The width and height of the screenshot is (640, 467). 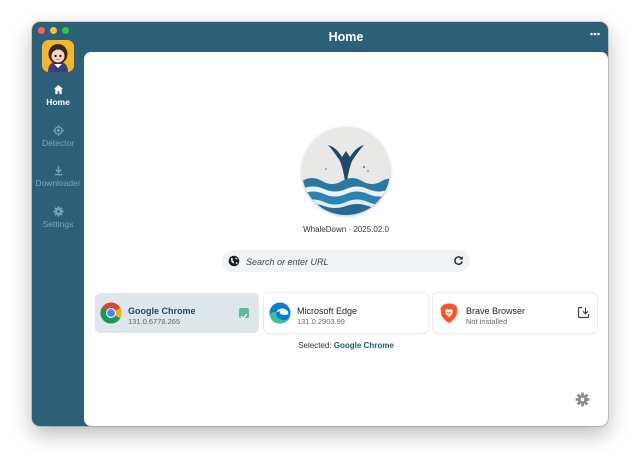 What do you see at coordinates (65, 30) in the screenshot?
I see `zoom-window-button` at bounding box center [65, 30].